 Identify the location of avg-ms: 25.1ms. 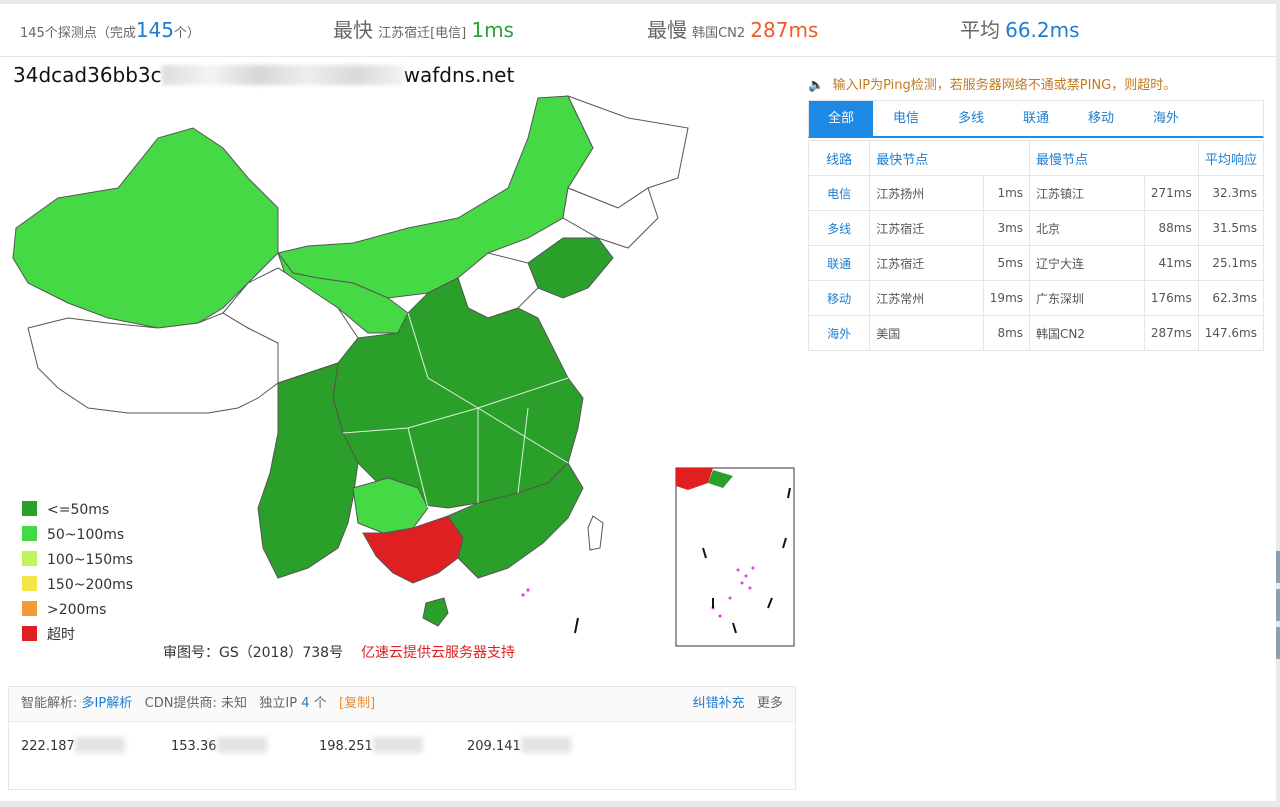
(1231, 263).